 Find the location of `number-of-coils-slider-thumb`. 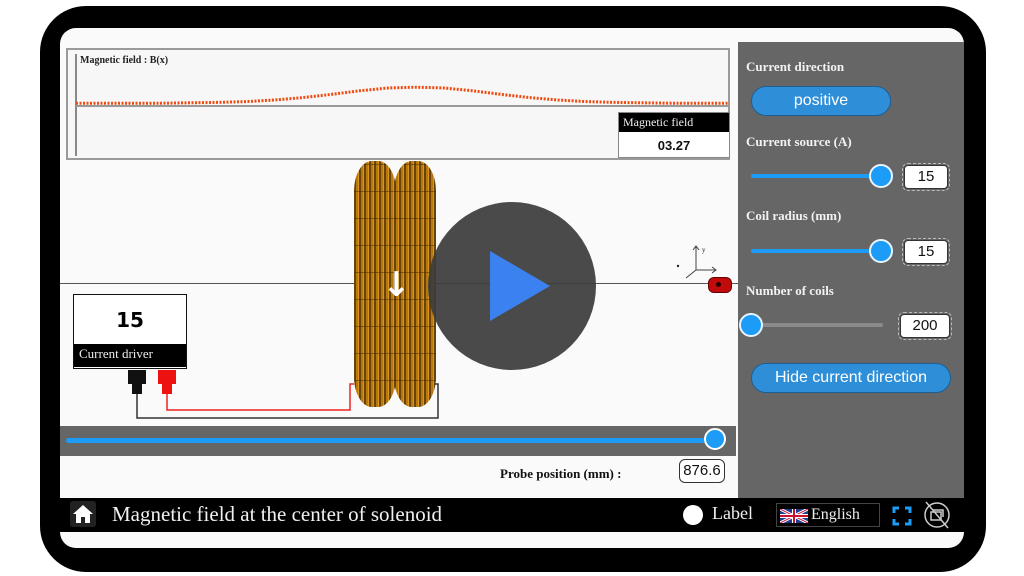

number-of-coils-slider-thumb is located at coordinates (751, 325).